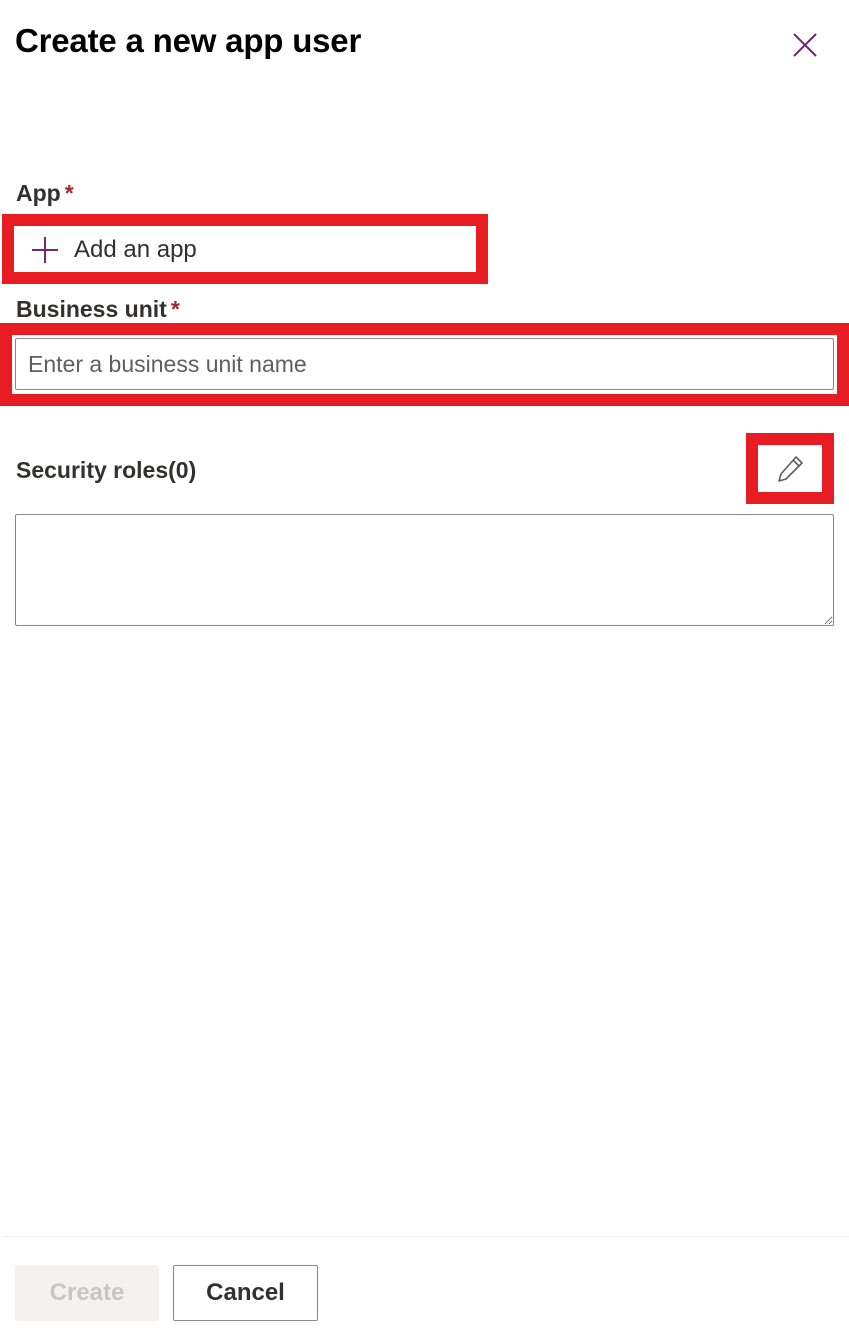 The image size is (849, 1342). What do you see at coordinates (45, 250) in the screenshot?
I see `plus-icon` at bounding box center [45, 250].